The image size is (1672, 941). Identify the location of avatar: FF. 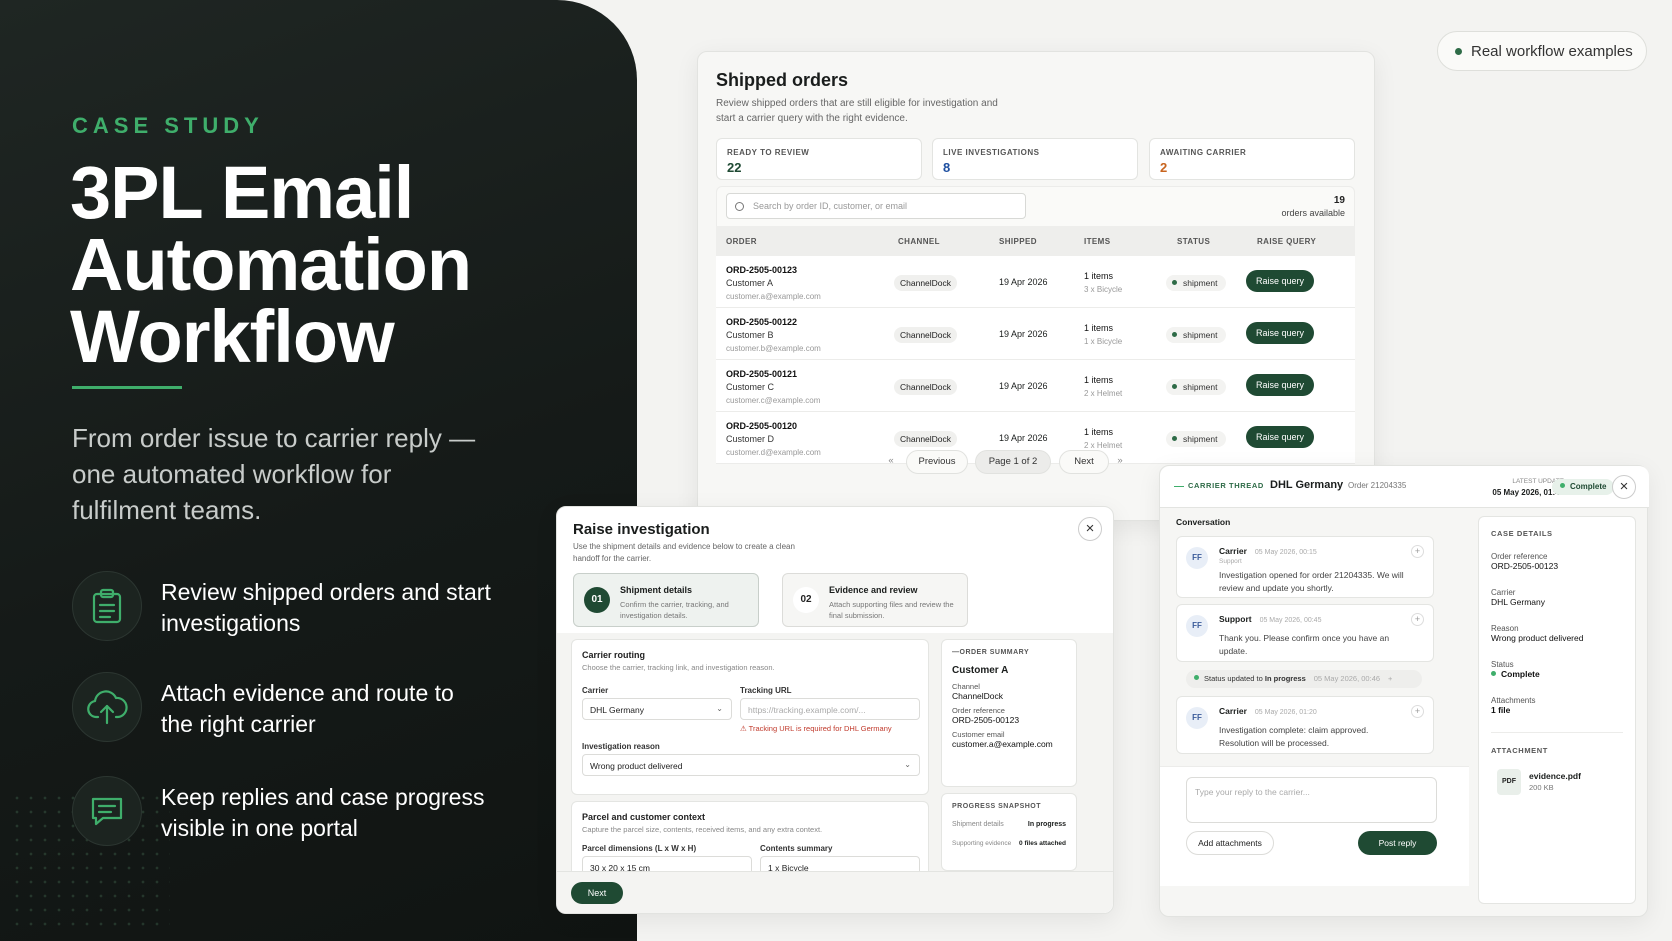
(1197, 558).